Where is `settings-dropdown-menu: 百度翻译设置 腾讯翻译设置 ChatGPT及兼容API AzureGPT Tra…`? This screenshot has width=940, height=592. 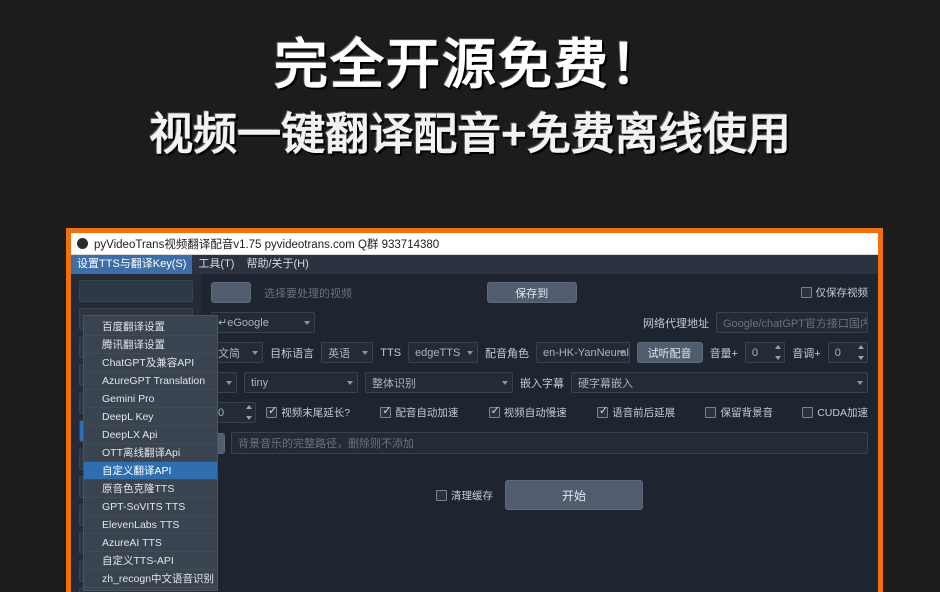
settings-dropdown-menu: 百度翻译设置 腾讯翻译设置 ChatGPT及兼容API AzureGPT Tra… is located at coordinates (150, 453).